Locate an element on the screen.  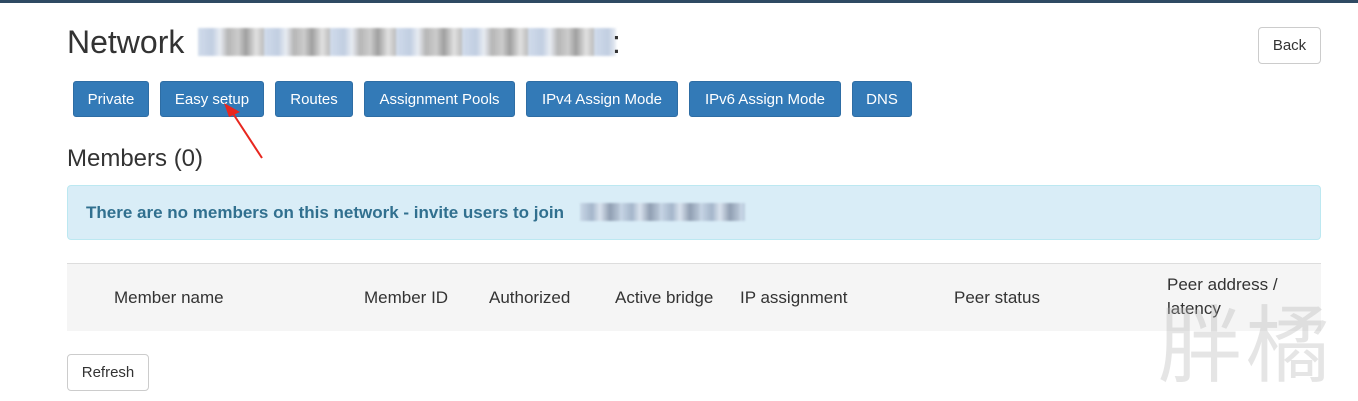
column-peer-status: Peer status is located at coordinates (997, 298).